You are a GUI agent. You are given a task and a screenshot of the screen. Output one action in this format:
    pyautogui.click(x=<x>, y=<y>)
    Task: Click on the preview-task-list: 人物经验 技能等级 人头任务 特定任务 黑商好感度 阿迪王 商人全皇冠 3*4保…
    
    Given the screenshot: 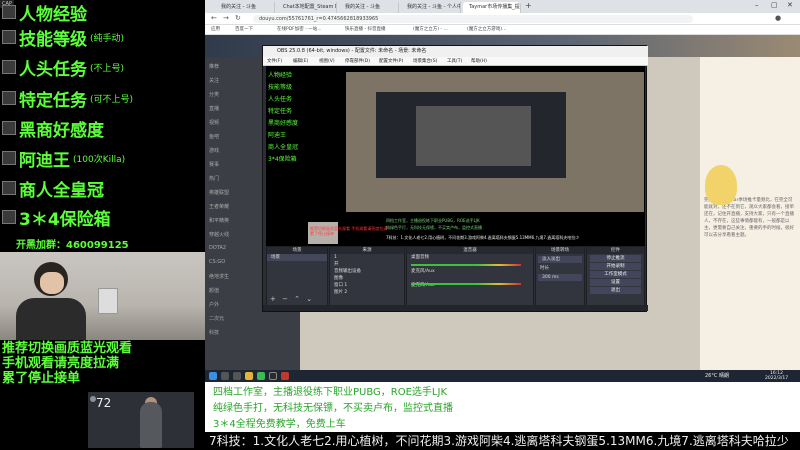 What is the action you would take?
    pyautogui.click(x=303, y=153)
    